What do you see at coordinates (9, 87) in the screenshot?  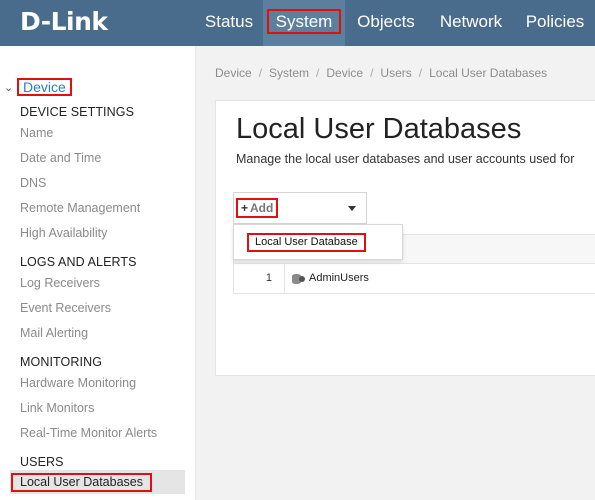 I see `chevron-down-icon: ⌄` at bounding box center [9, 87].